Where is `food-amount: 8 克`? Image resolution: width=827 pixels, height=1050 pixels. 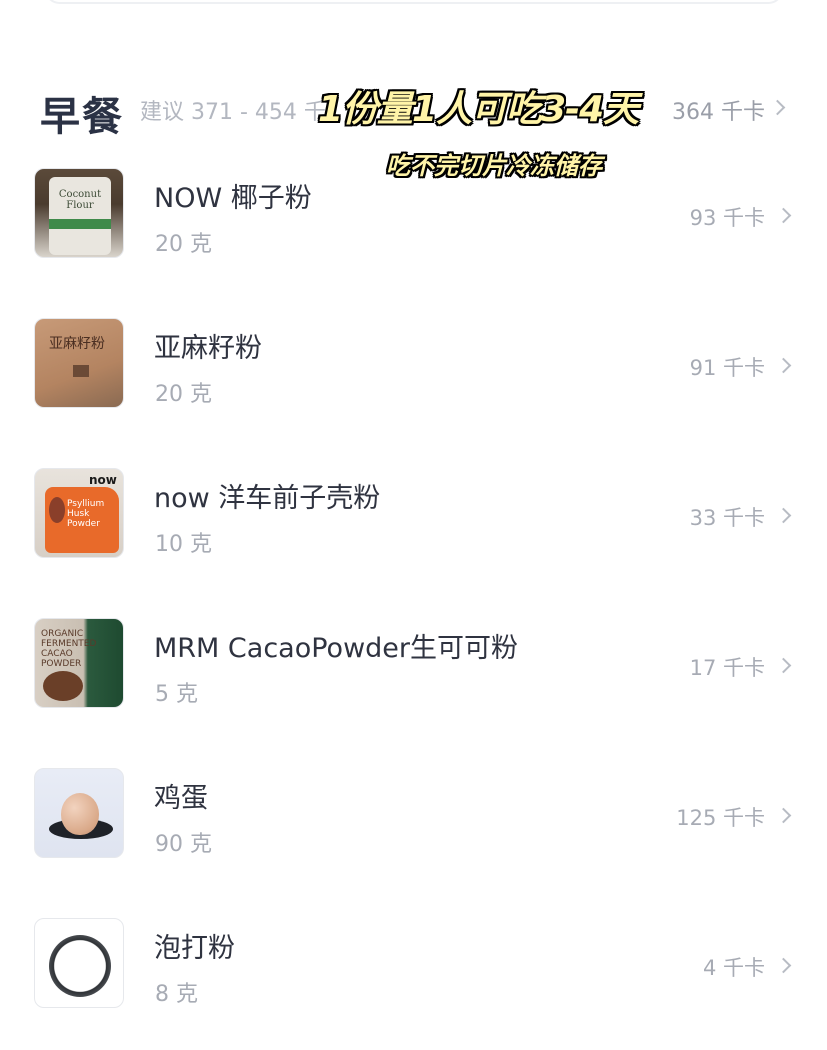 food-amount: 8 克 is located at coordinates (176, 994).